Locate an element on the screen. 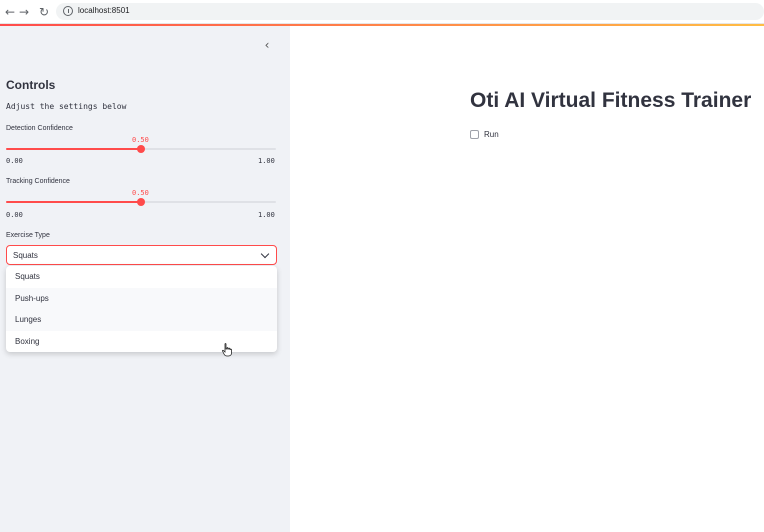 This screenshot has width=764, height=532. chevron-down-icon is located at coordinates (265, 254).